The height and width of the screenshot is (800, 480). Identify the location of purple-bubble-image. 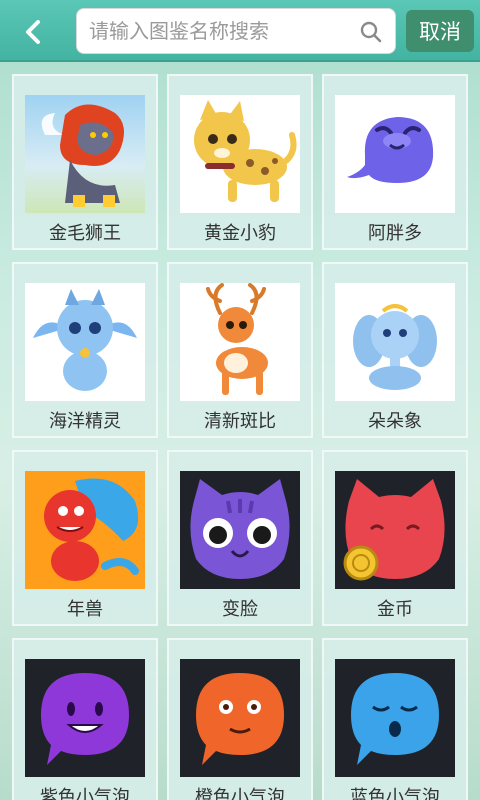
(85, 718).